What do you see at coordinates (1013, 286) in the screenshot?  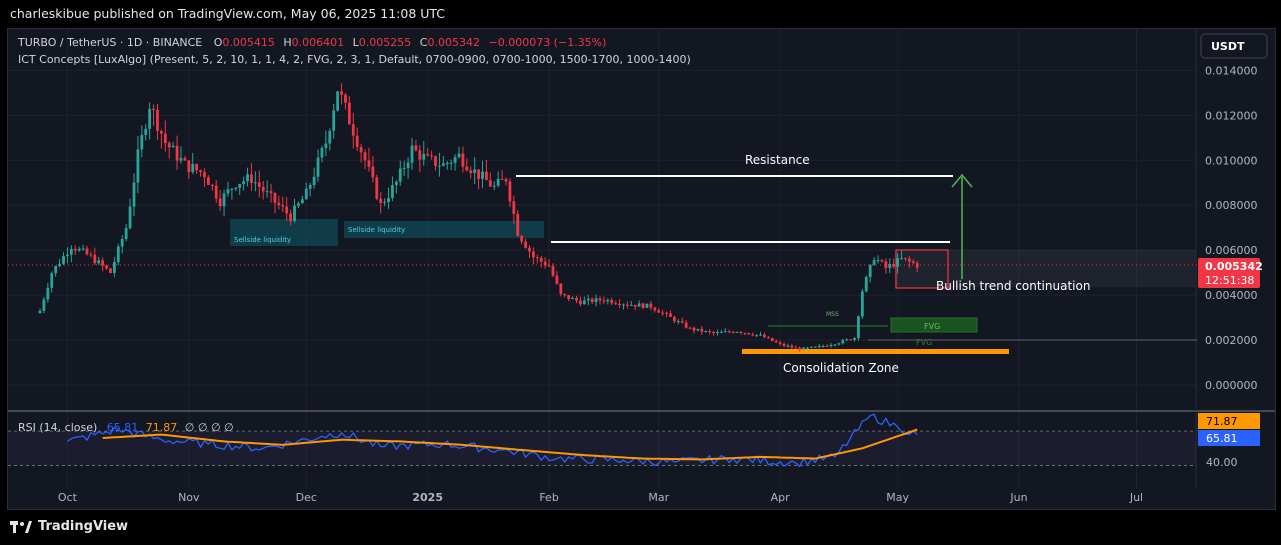 I see `bullish-label: Bullish trend continuation` at bounding box center [1013, 286].